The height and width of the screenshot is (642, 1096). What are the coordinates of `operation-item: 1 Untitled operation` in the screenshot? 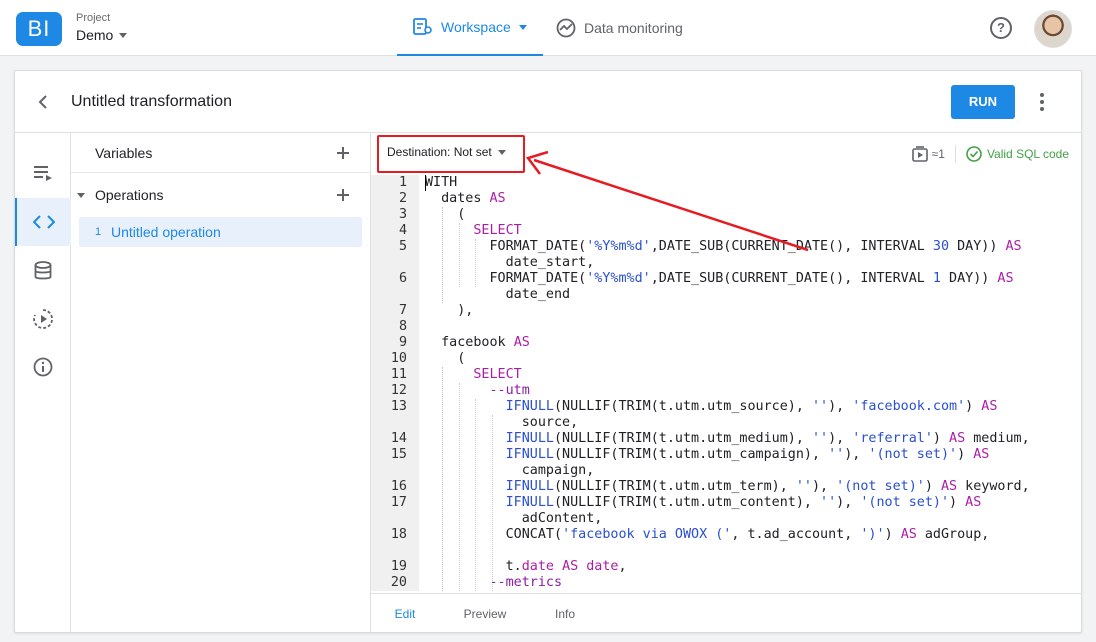 It's located at (220, 232).